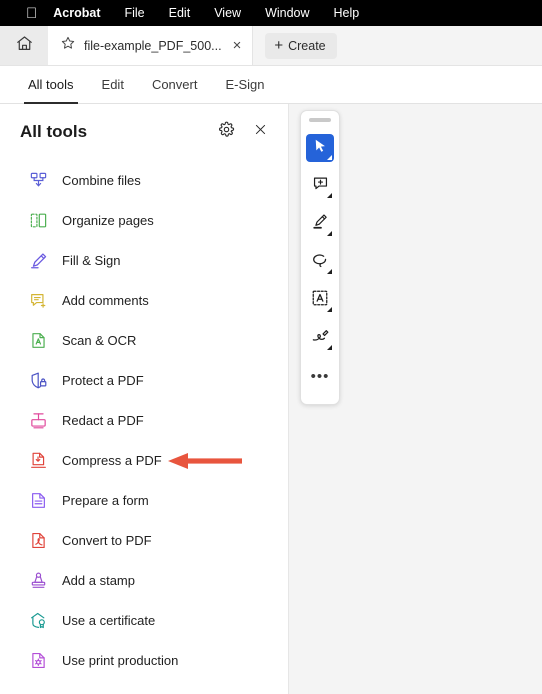 The height and width of the screenshot is (694, 542). I want to click on add-comment-icon, so click(320, 186).